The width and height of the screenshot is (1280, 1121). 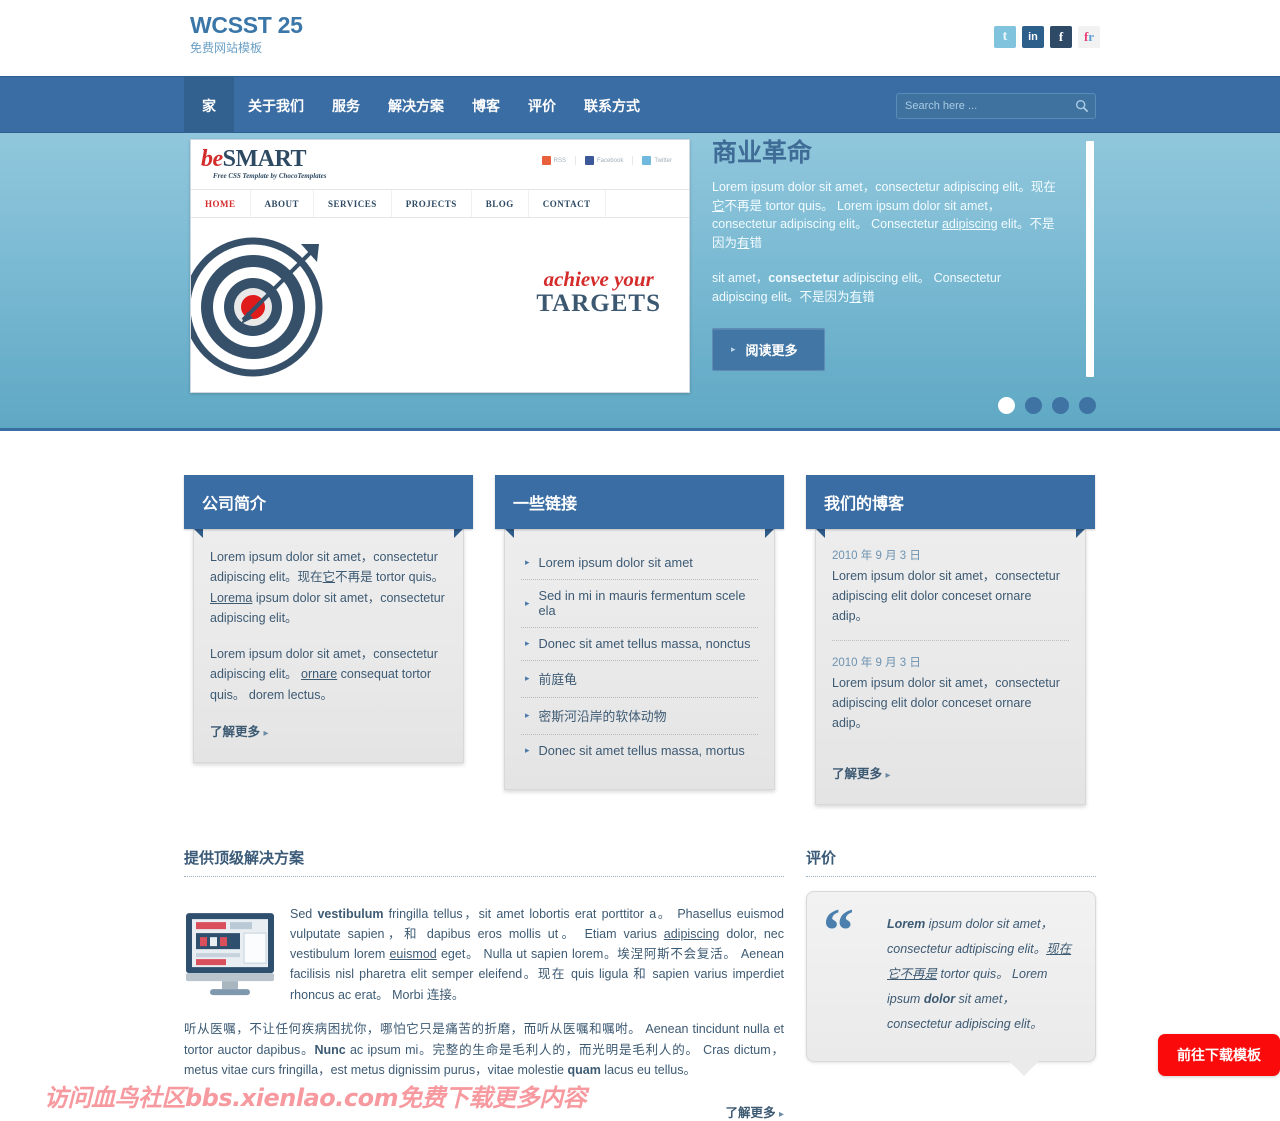 What do you see at coordinates (554, 160) in the screenshot?
I see `preview-rss: RSS` at bounding box center [554, 160].